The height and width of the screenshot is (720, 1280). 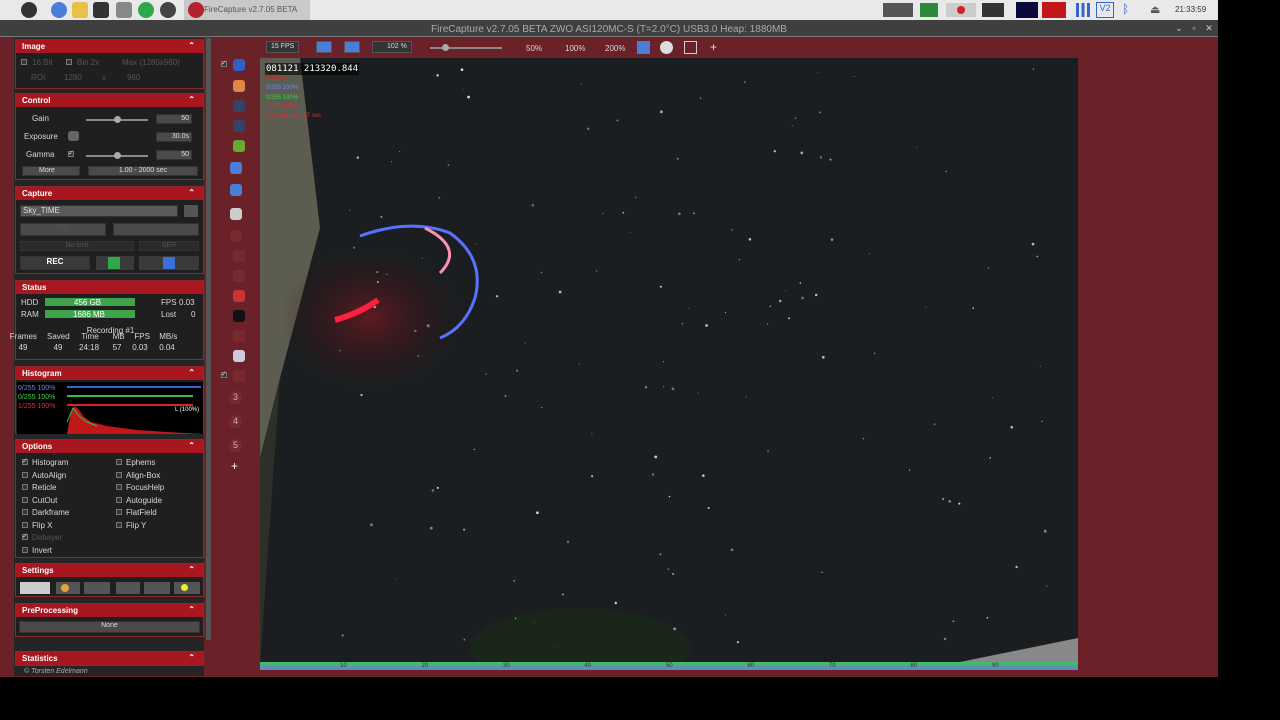 I want to click on gamma-slider-knob, so click(x=117, y=155).